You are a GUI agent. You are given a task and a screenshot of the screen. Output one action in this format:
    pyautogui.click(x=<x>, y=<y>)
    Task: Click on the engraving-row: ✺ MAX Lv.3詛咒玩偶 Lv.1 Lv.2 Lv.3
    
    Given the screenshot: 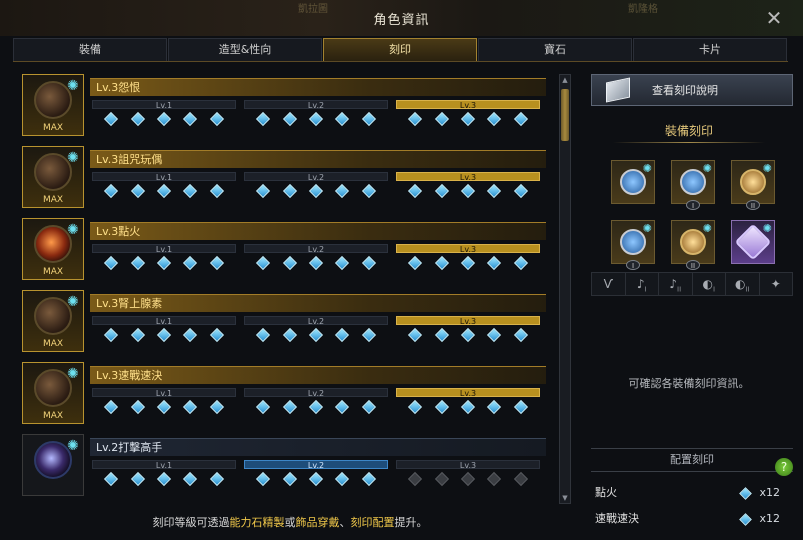 What is the action you would take?
    pyautogui.click(x=285, y=176)
    